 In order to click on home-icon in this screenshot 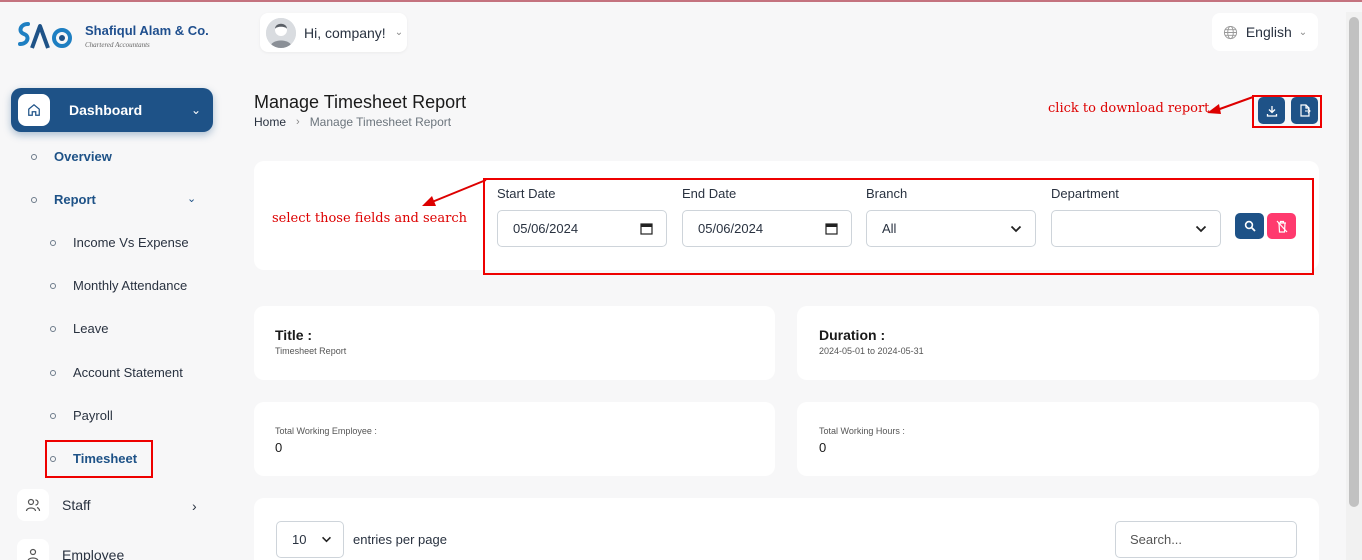, I will do `click(34, 110)`.